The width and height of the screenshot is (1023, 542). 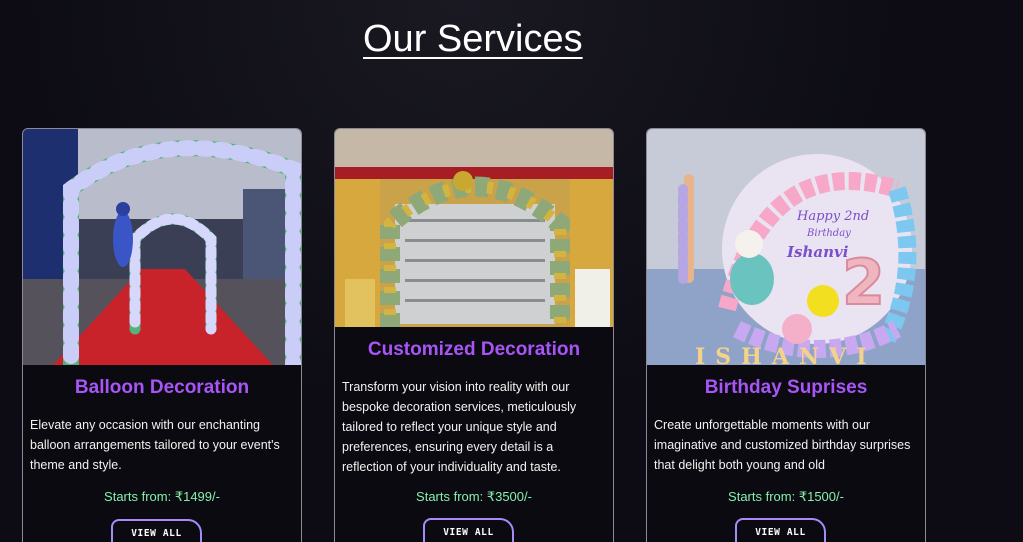 I want to click on birthday-banner-line2: Birthday, so click(x=828, y=233).